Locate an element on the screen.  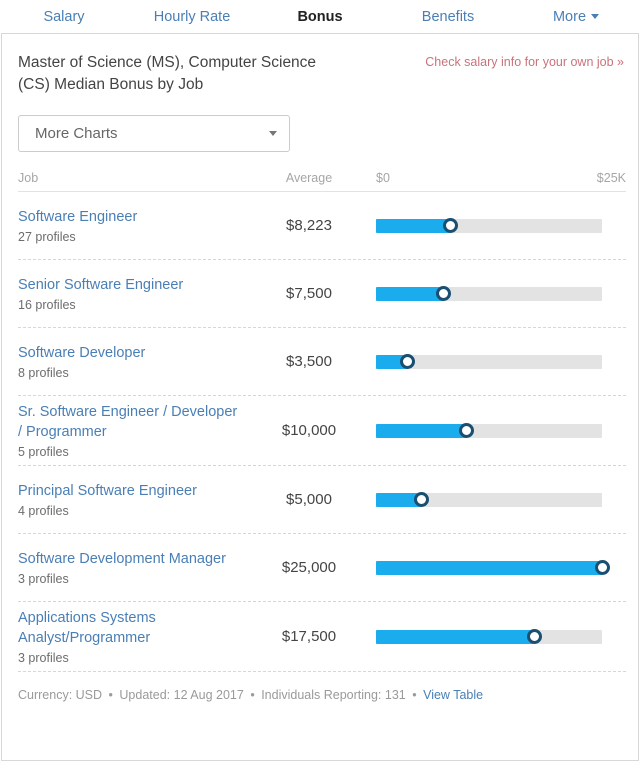
axis-label-max: $25K is located at coordinates (611, 178).